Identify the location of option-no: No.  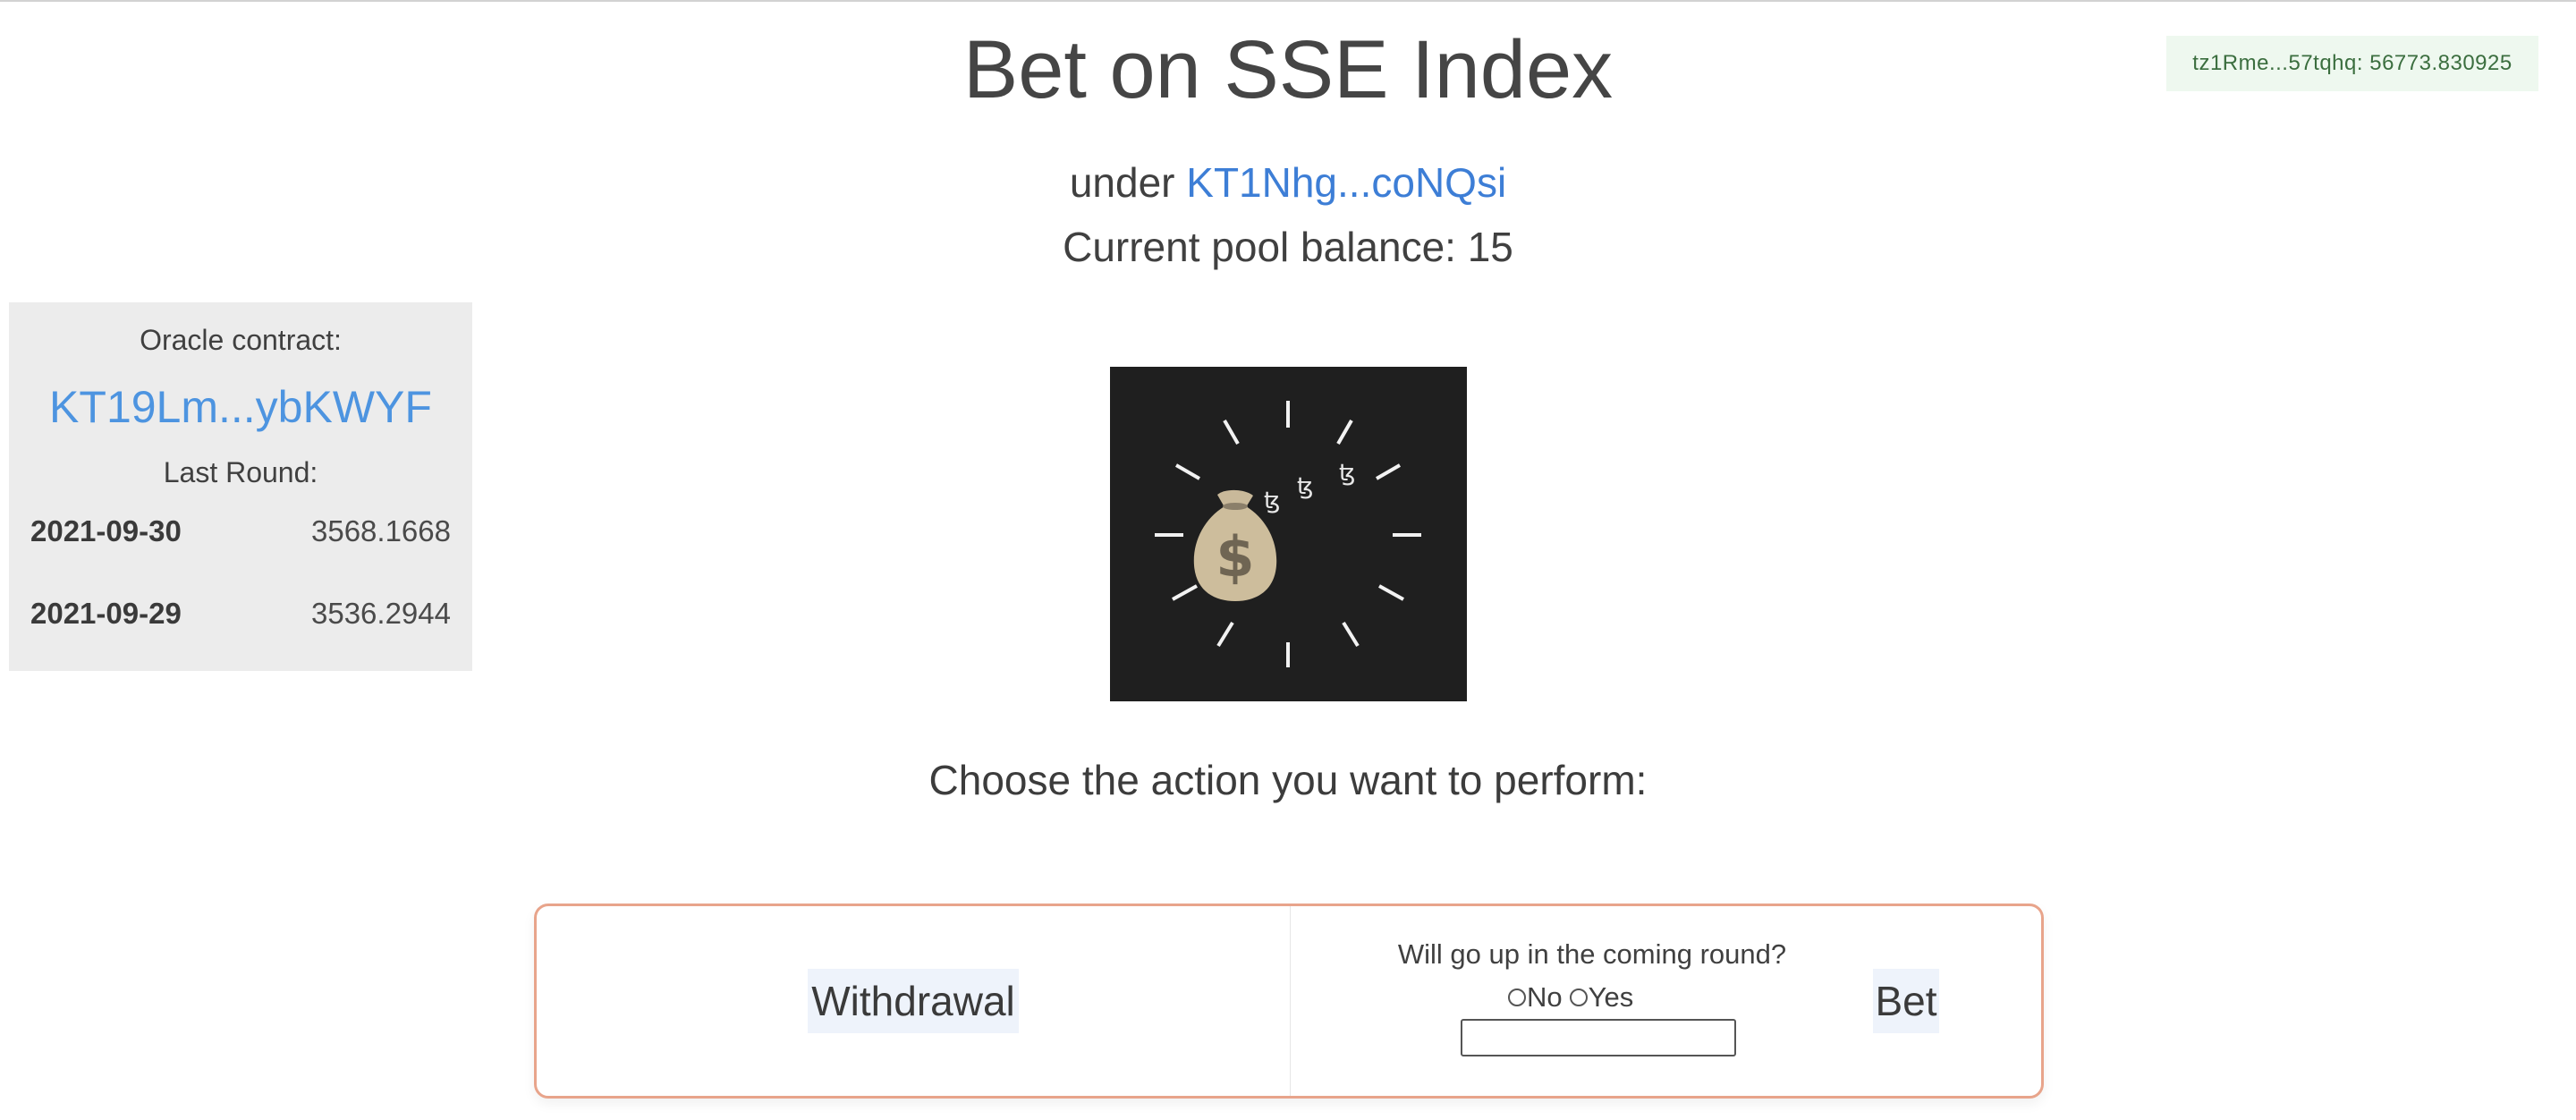
(1535, 997).